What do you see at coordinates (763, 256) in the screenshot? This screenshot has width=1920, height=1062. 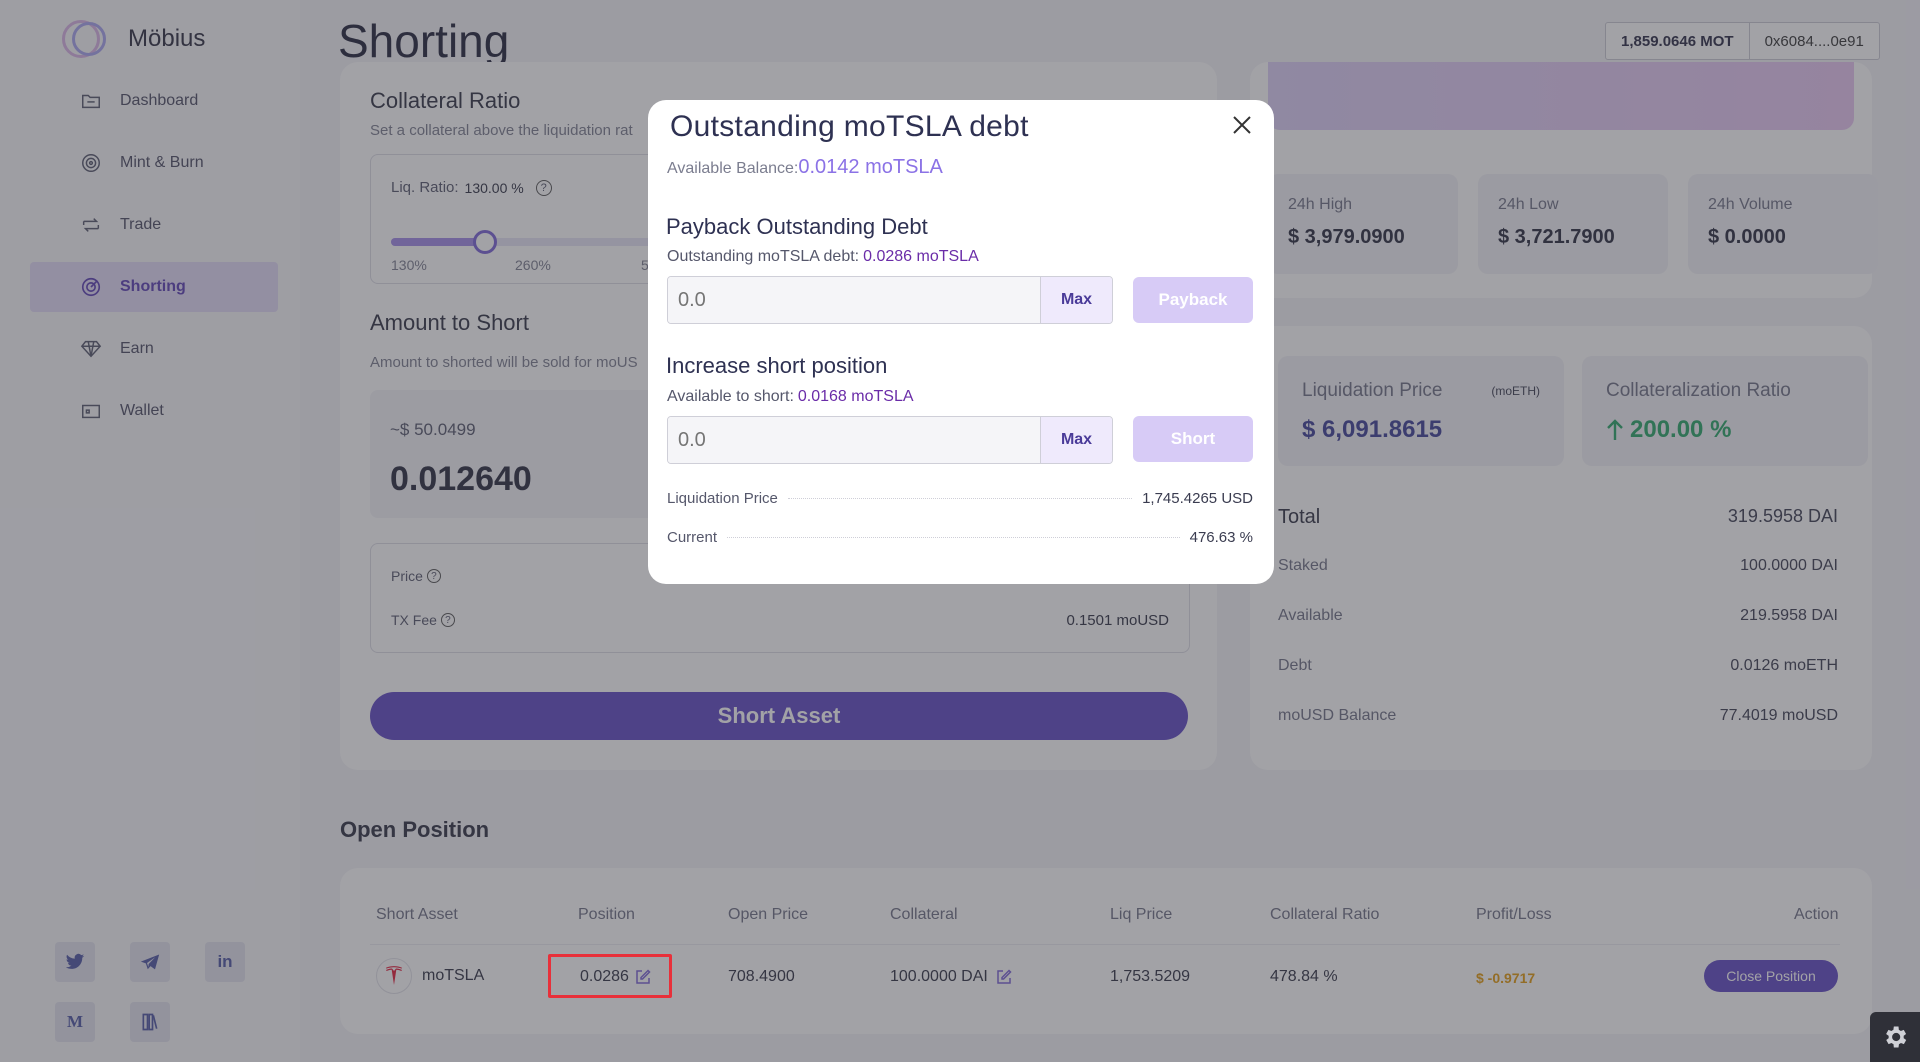 I see `outstanding-debt-label: Outstanding moTSLA debt:` at bounding box center [763, 256].